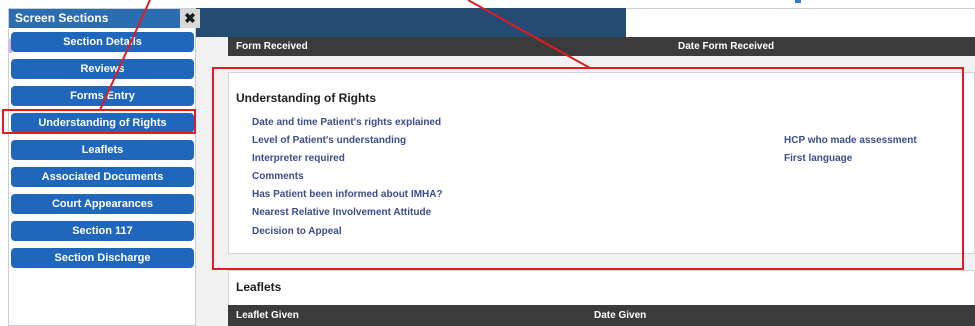  I want to click on col-form-received: Form Received, so click(272, 46).